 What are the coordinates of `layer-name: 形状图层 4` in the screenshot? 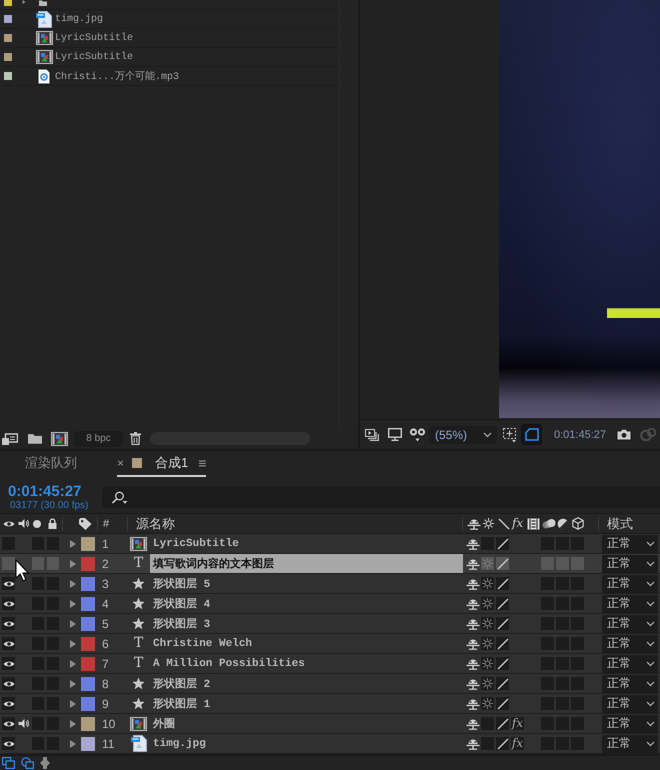 It's located at (180, 603).